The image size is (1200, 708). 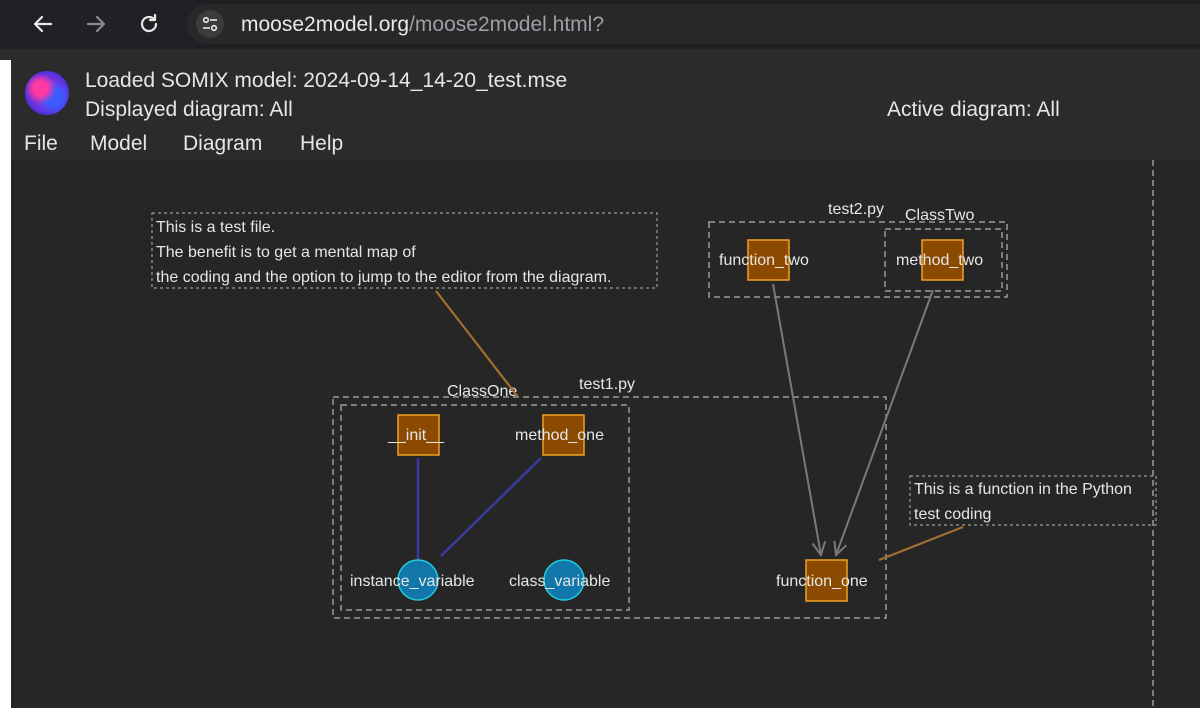 What do you see at coordinates (477, 344) in the screenshot?
I see `comment-file-link` at bounding box center [477, 344].